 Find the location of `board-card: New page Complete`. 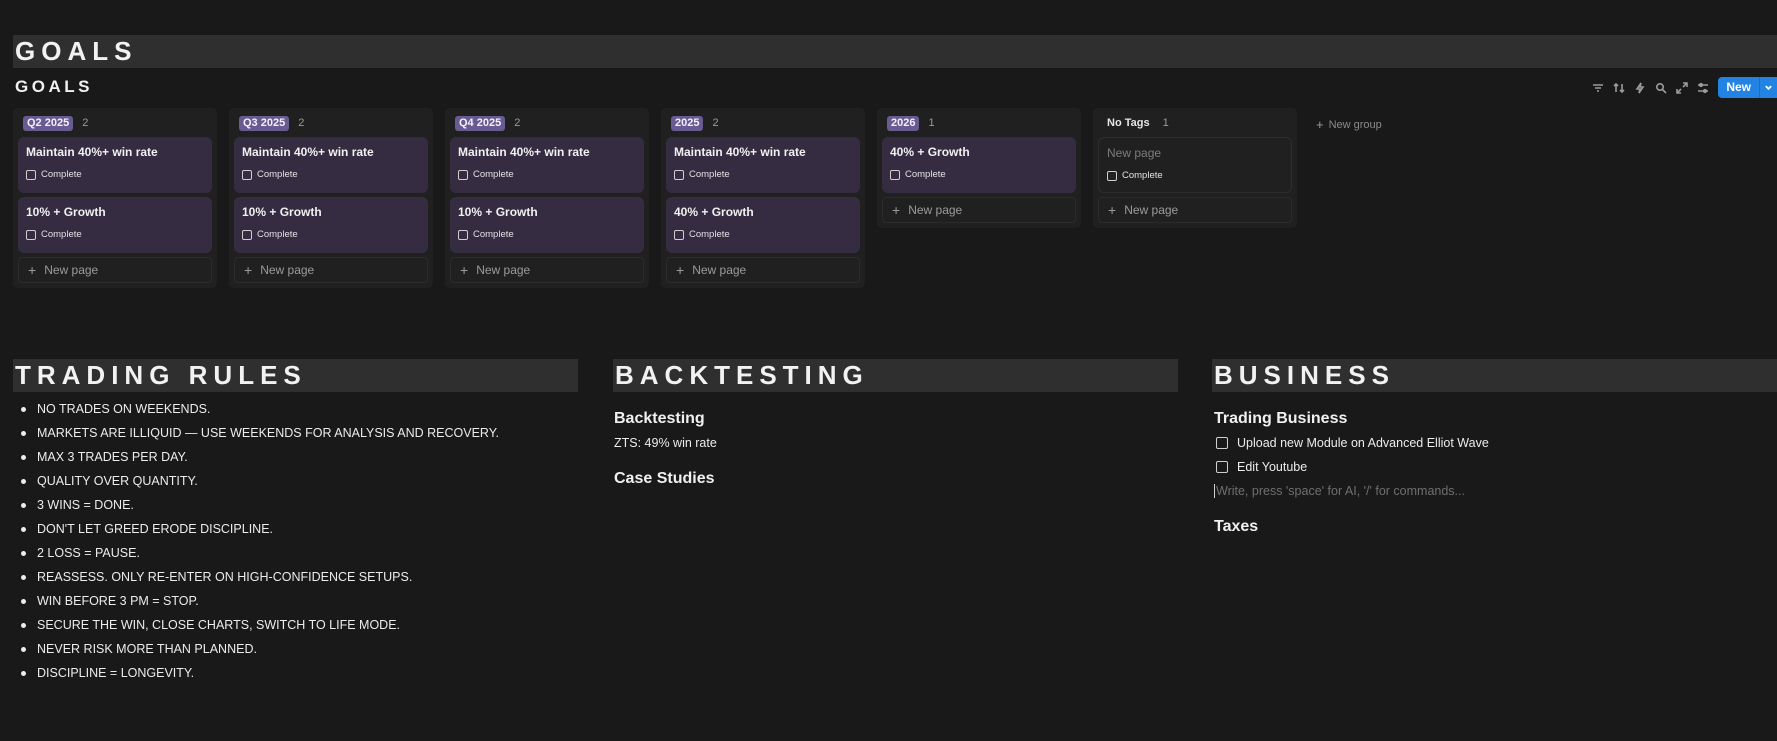

board-card: New page Complete is located at coordinates (1195, 165).